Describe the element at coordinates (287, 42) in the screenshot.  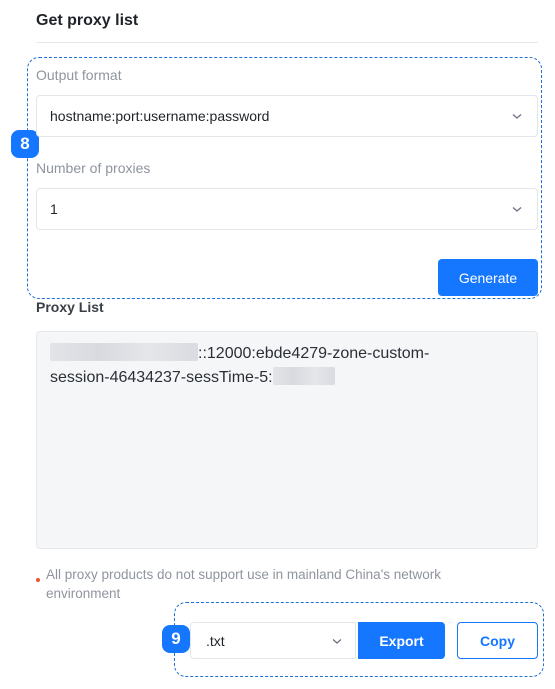
I see `section-divider` at that location.